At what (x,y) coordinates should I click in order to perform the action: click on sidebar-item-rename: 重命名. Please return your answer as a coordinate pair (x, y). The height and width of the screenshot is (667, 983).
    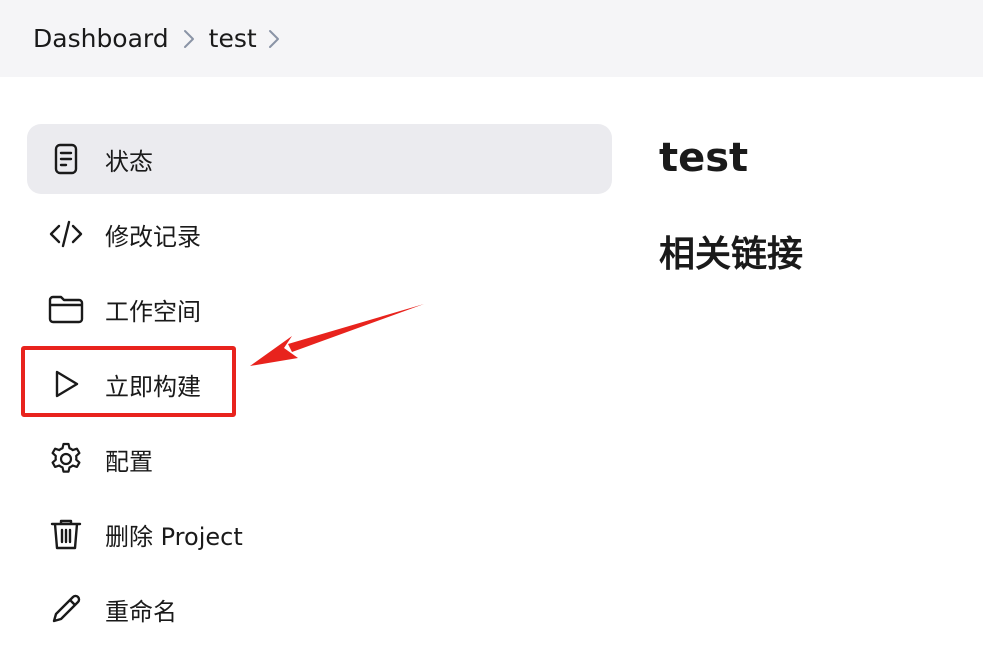
    Looking at the image, I should click on (319, 609).